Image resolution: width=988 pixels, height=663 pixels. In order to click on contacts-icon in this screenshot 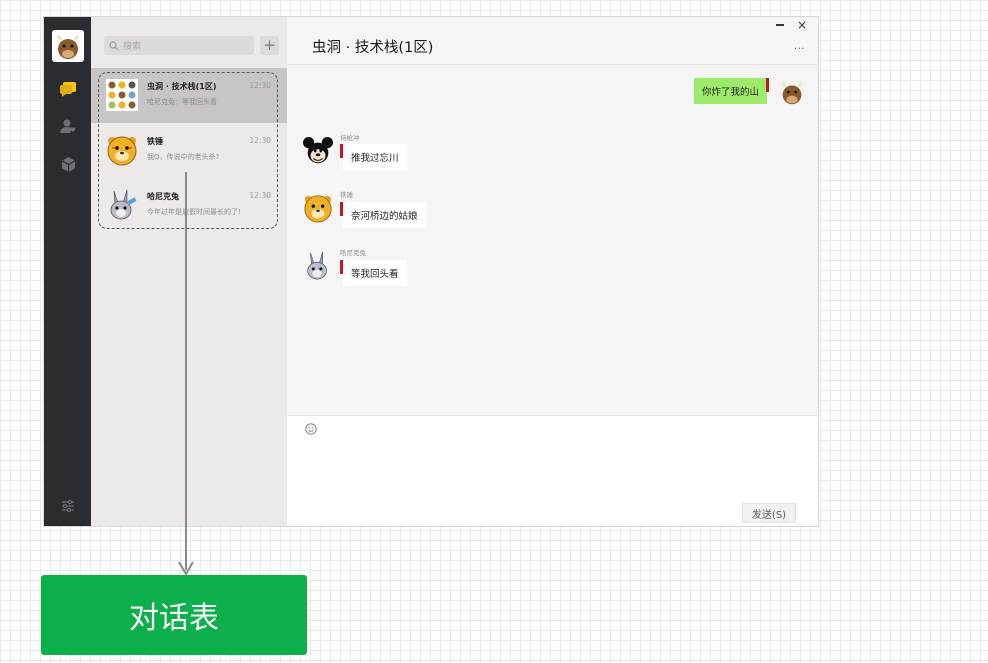, I will do `click(68, 126)`.